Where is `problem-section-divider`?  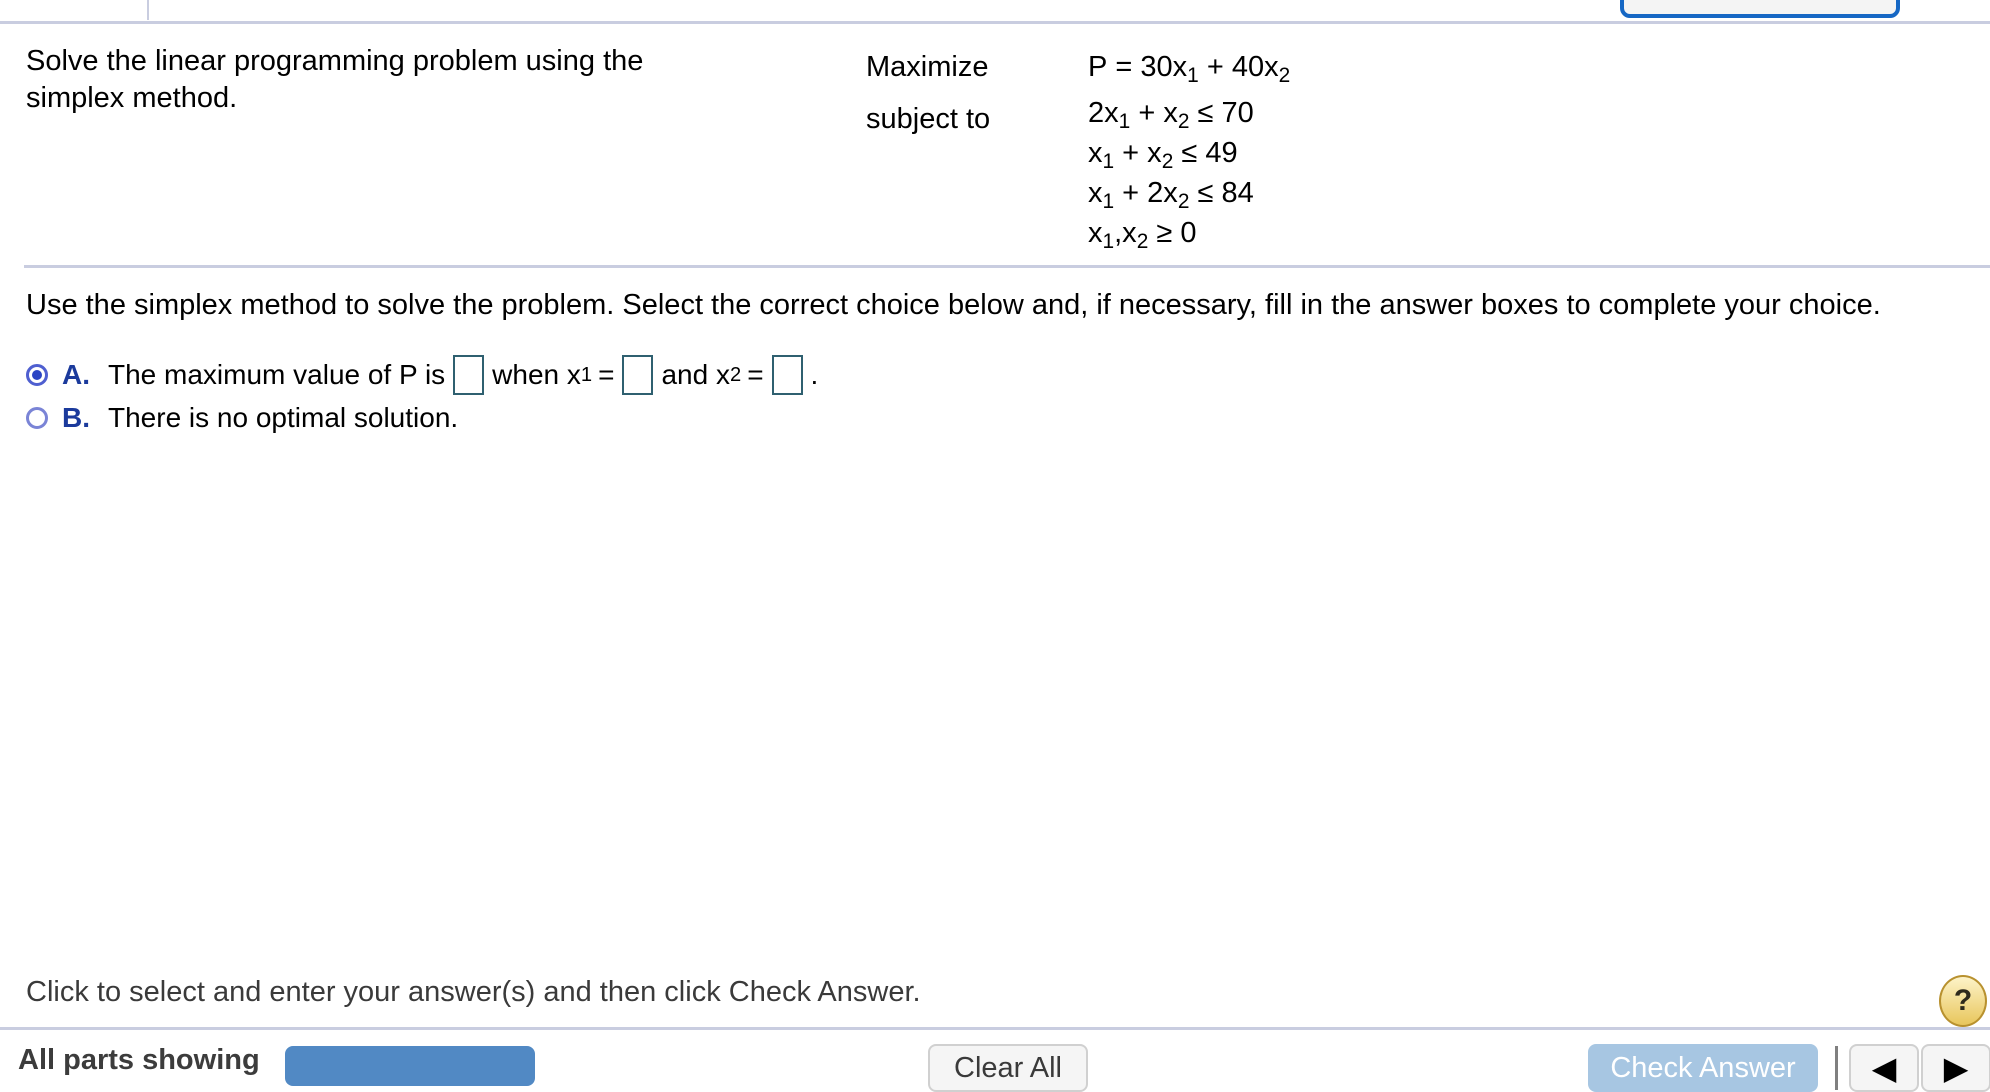 problem-section-divider is located at coordinates (1007, 266).